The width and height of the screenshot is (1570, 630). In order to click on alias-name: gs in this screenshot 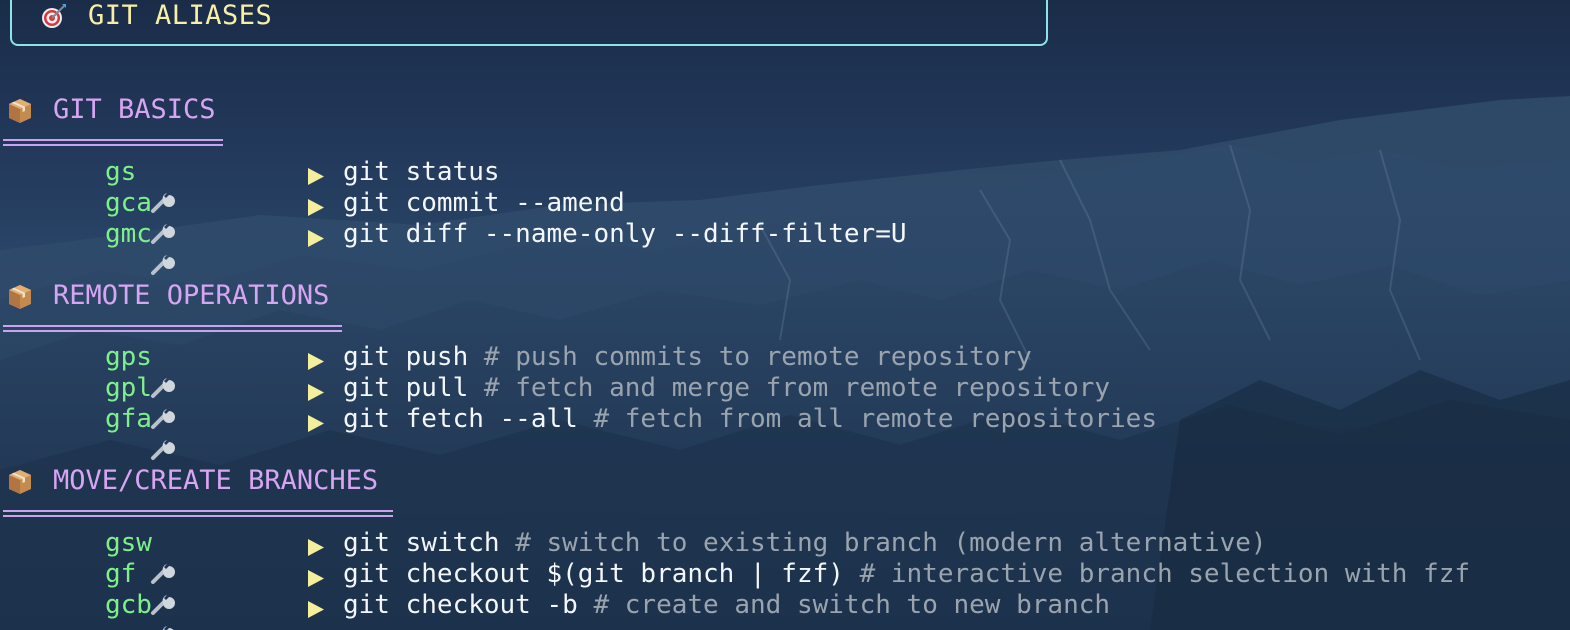, I will do `click(121, 172)`.